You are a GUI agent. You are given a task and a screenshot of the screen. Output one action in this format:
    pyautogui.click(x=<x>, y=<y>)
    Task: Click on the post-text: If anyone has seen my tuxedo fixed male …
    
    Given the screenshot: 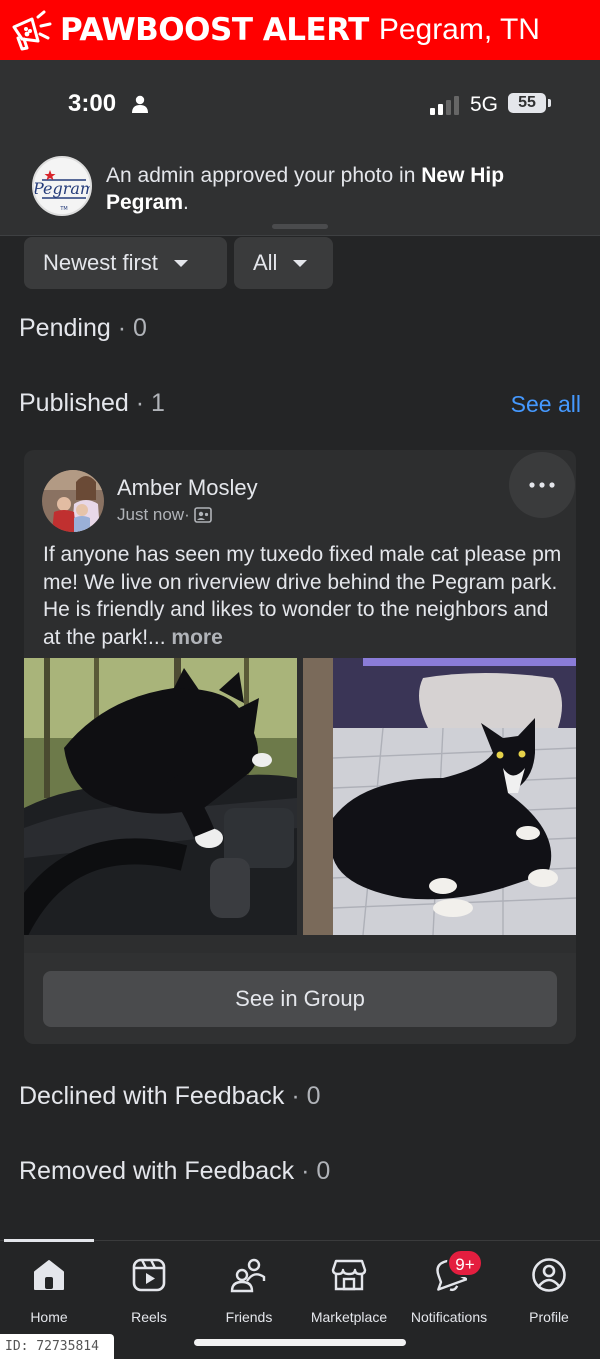 What is the action you would take?
    pyautogui.click(x=302, y=596)
    